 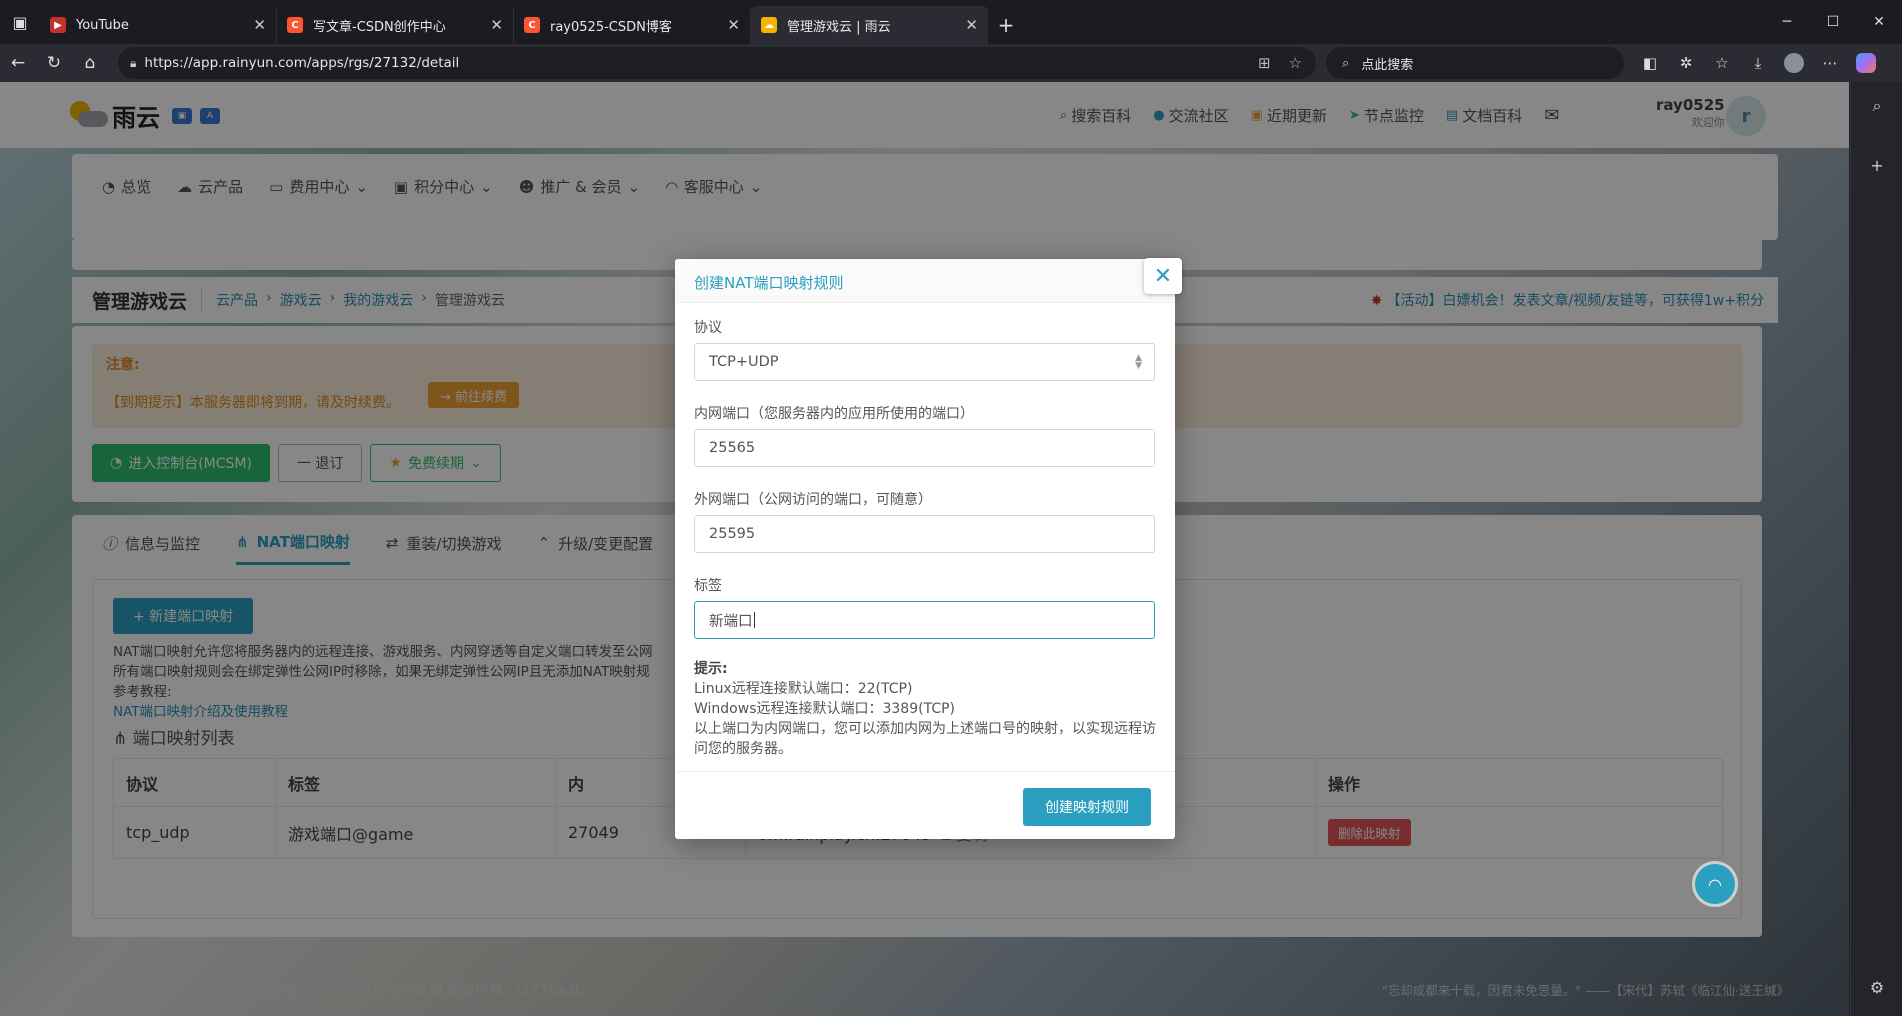 What do you see at coordinates (1879, 22) in the screenshot?
I see `close-window-icon: ✕` at bounding box center [1879, 22].